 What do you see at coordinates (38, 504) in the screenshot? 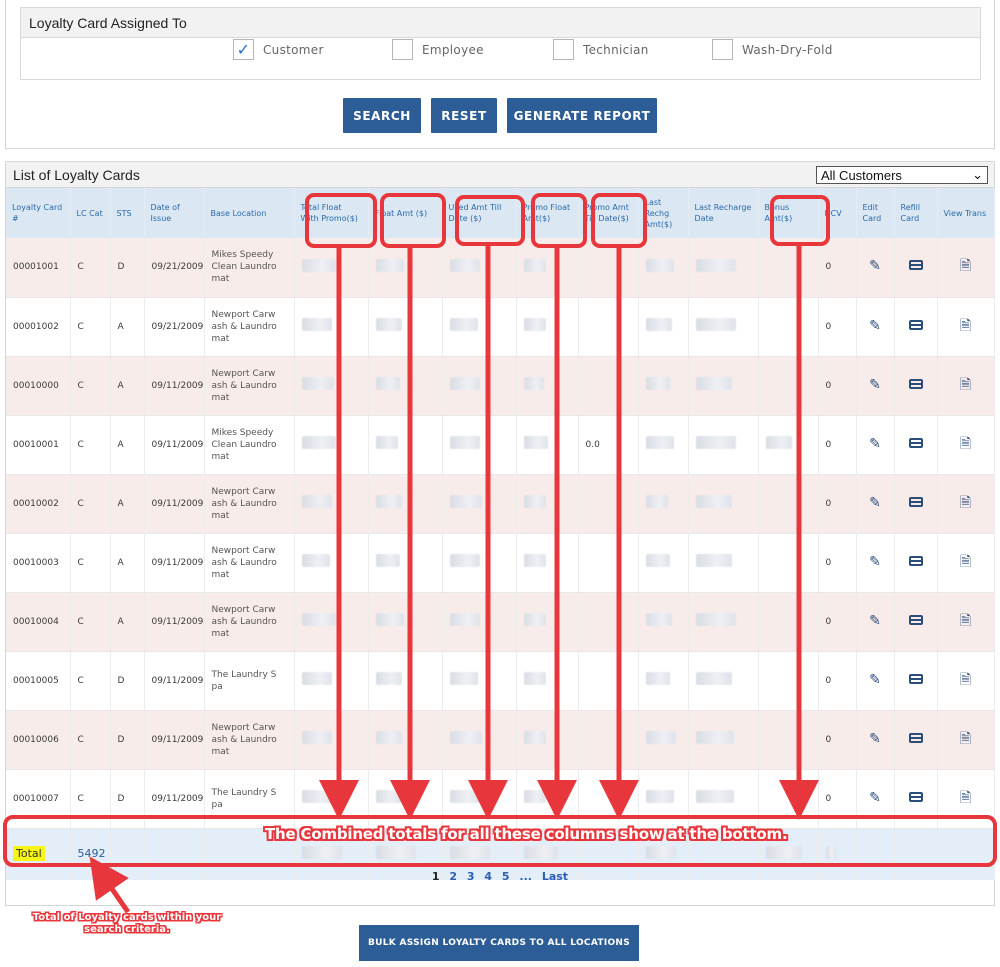
I see `card-number: 00010002` at bounding box center [38, 504].